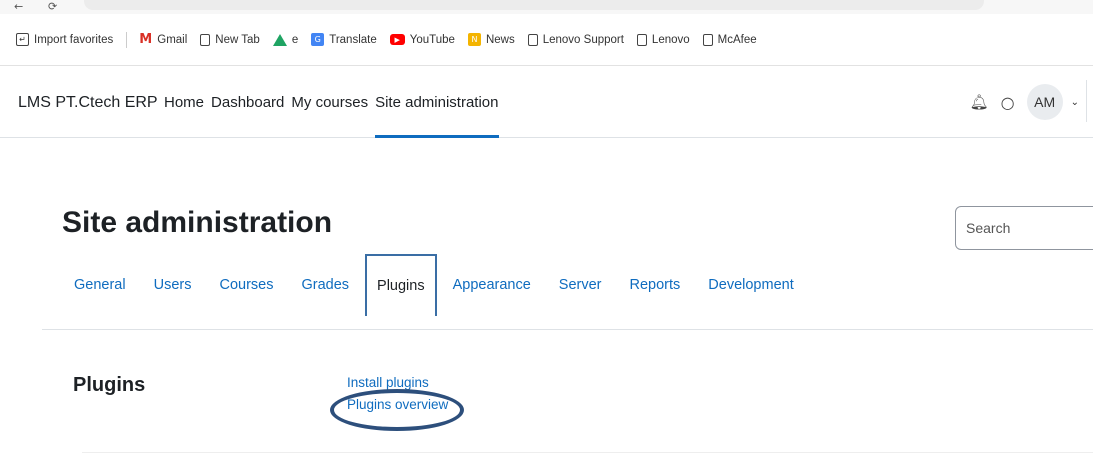 Image resolution: width=1093 pixels, height=453 pixels. Describe the element at coordinates (127, 39) in the screenshot. I see `bookmark-separator` at that location.